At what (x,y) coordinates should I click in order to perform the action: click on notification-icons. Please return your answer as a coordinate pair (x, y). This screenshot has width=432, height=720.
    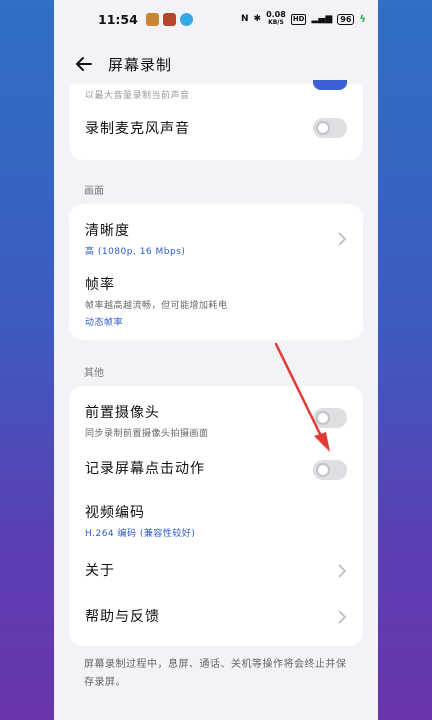
    Looking at the image, I should click on (169, 19).